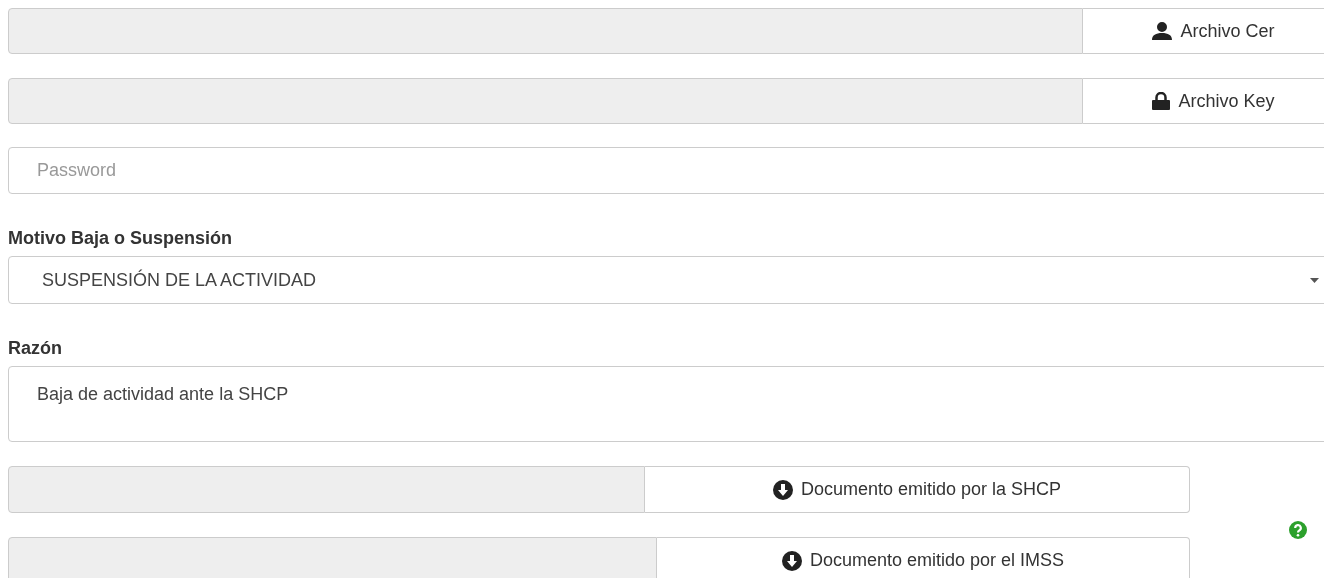  Describe the element at coordinates (35, 348) in the screenshot. I see `field-label: Razón` at that location.